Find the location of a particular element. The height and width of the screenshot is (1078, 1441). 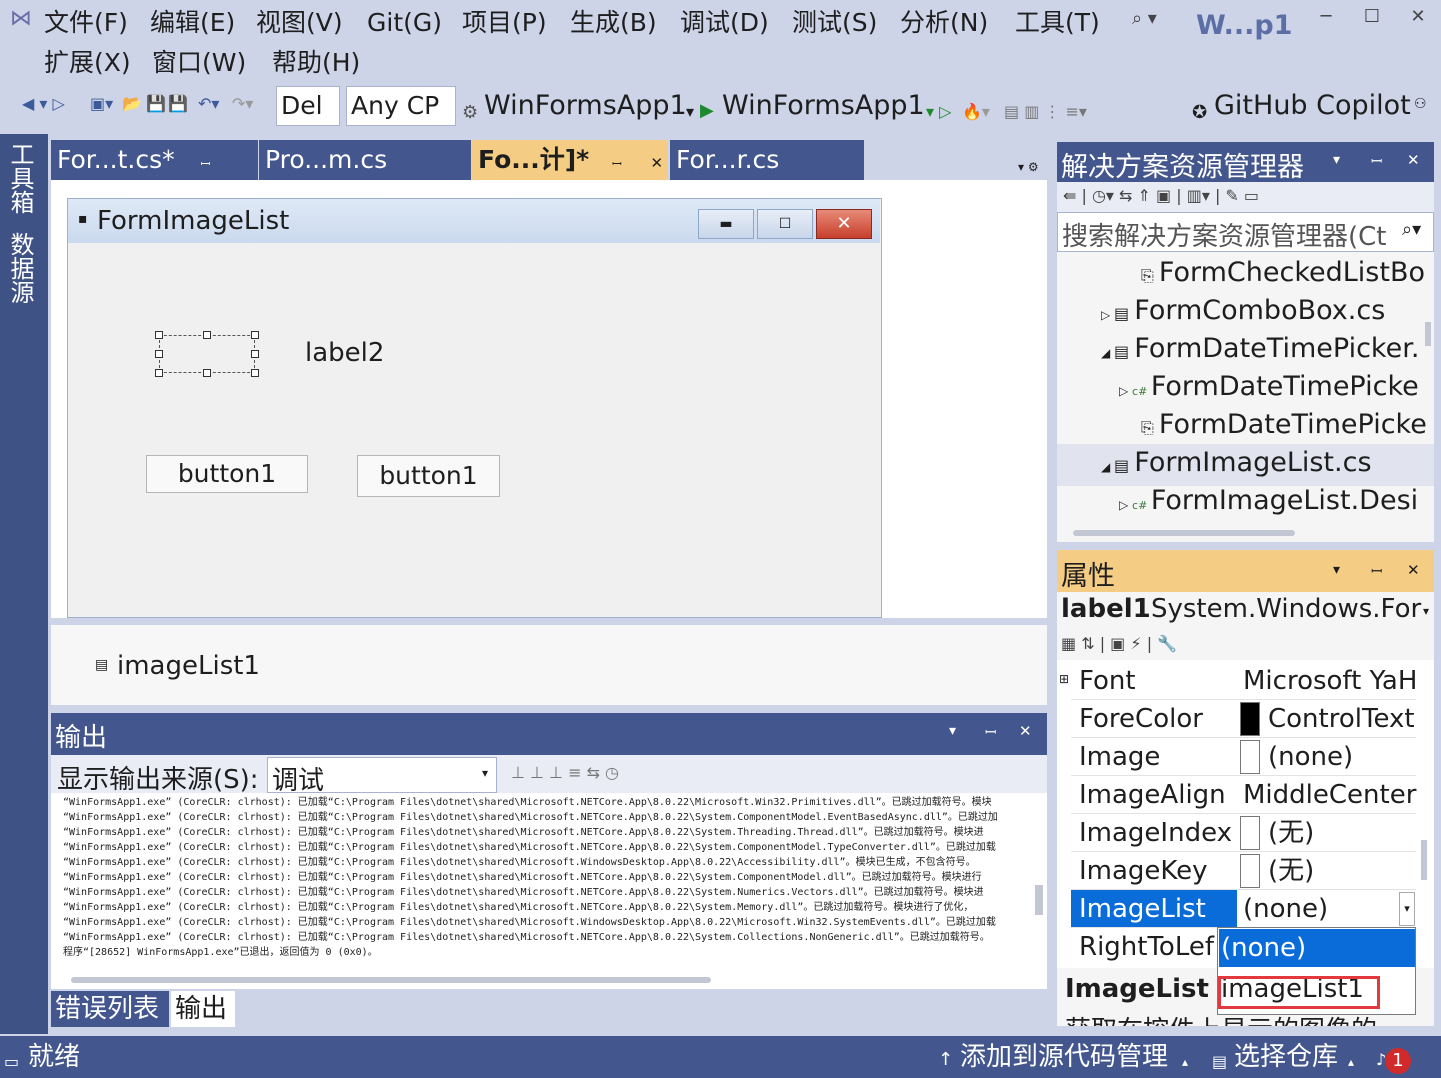

output-source-select: 调试 ▾ is located at coordinates (382, 776).